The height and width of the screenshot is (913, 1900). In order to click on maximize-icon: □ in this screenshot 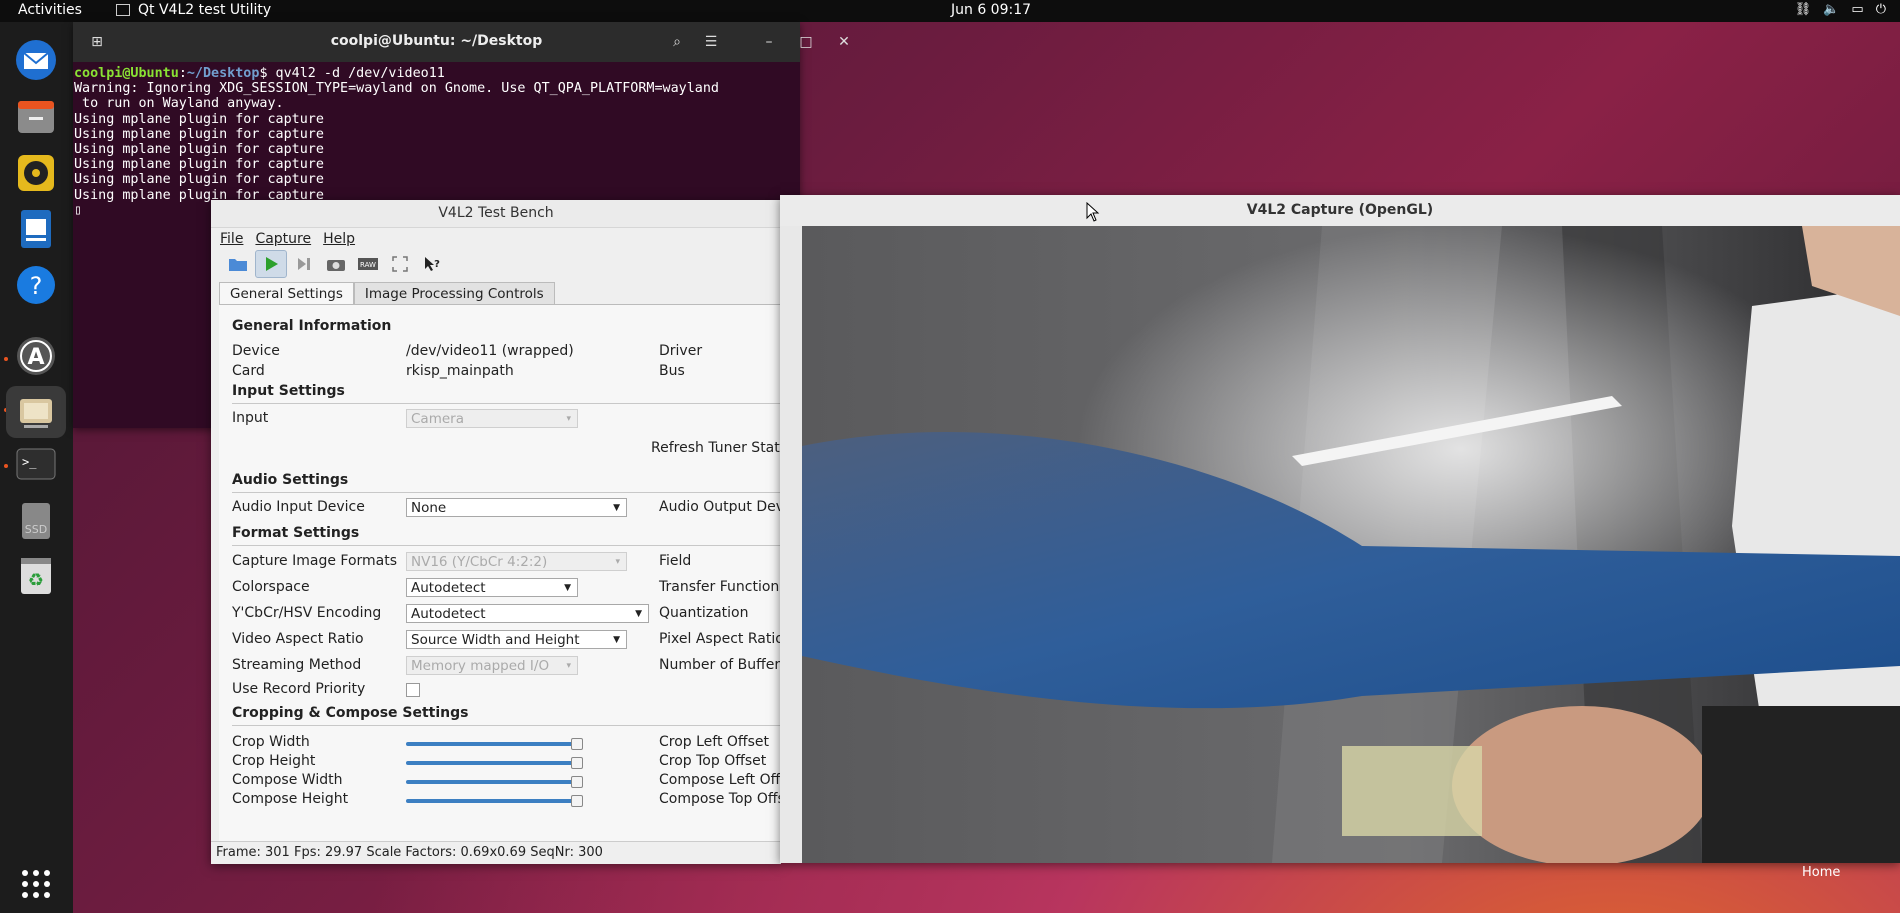, I will do `click(806, 42)`.